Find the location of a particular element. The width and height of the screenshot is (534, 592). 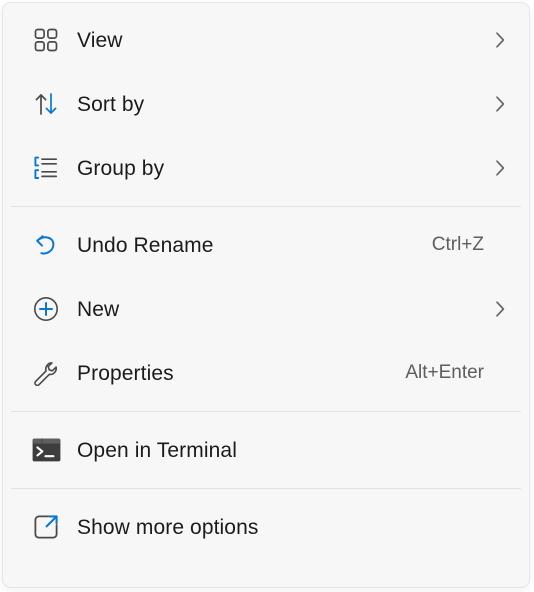

menu-item-view: View is located at coordinates (266, 40).